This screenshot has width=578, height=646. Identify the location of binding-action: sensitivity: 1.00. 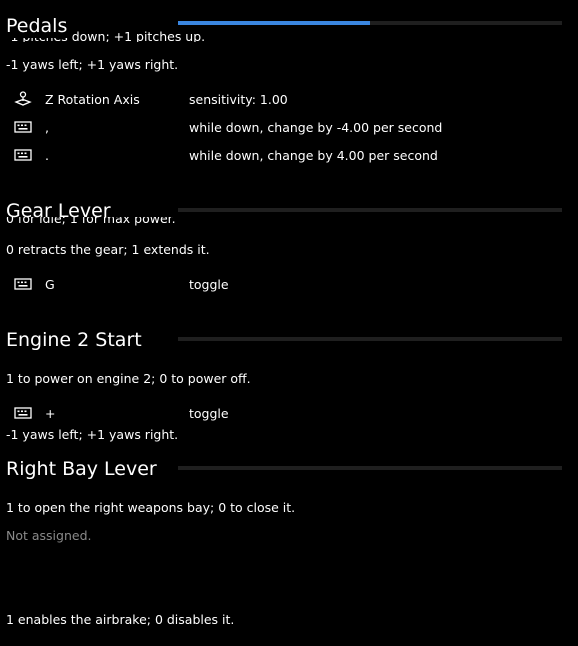
(238, 99).